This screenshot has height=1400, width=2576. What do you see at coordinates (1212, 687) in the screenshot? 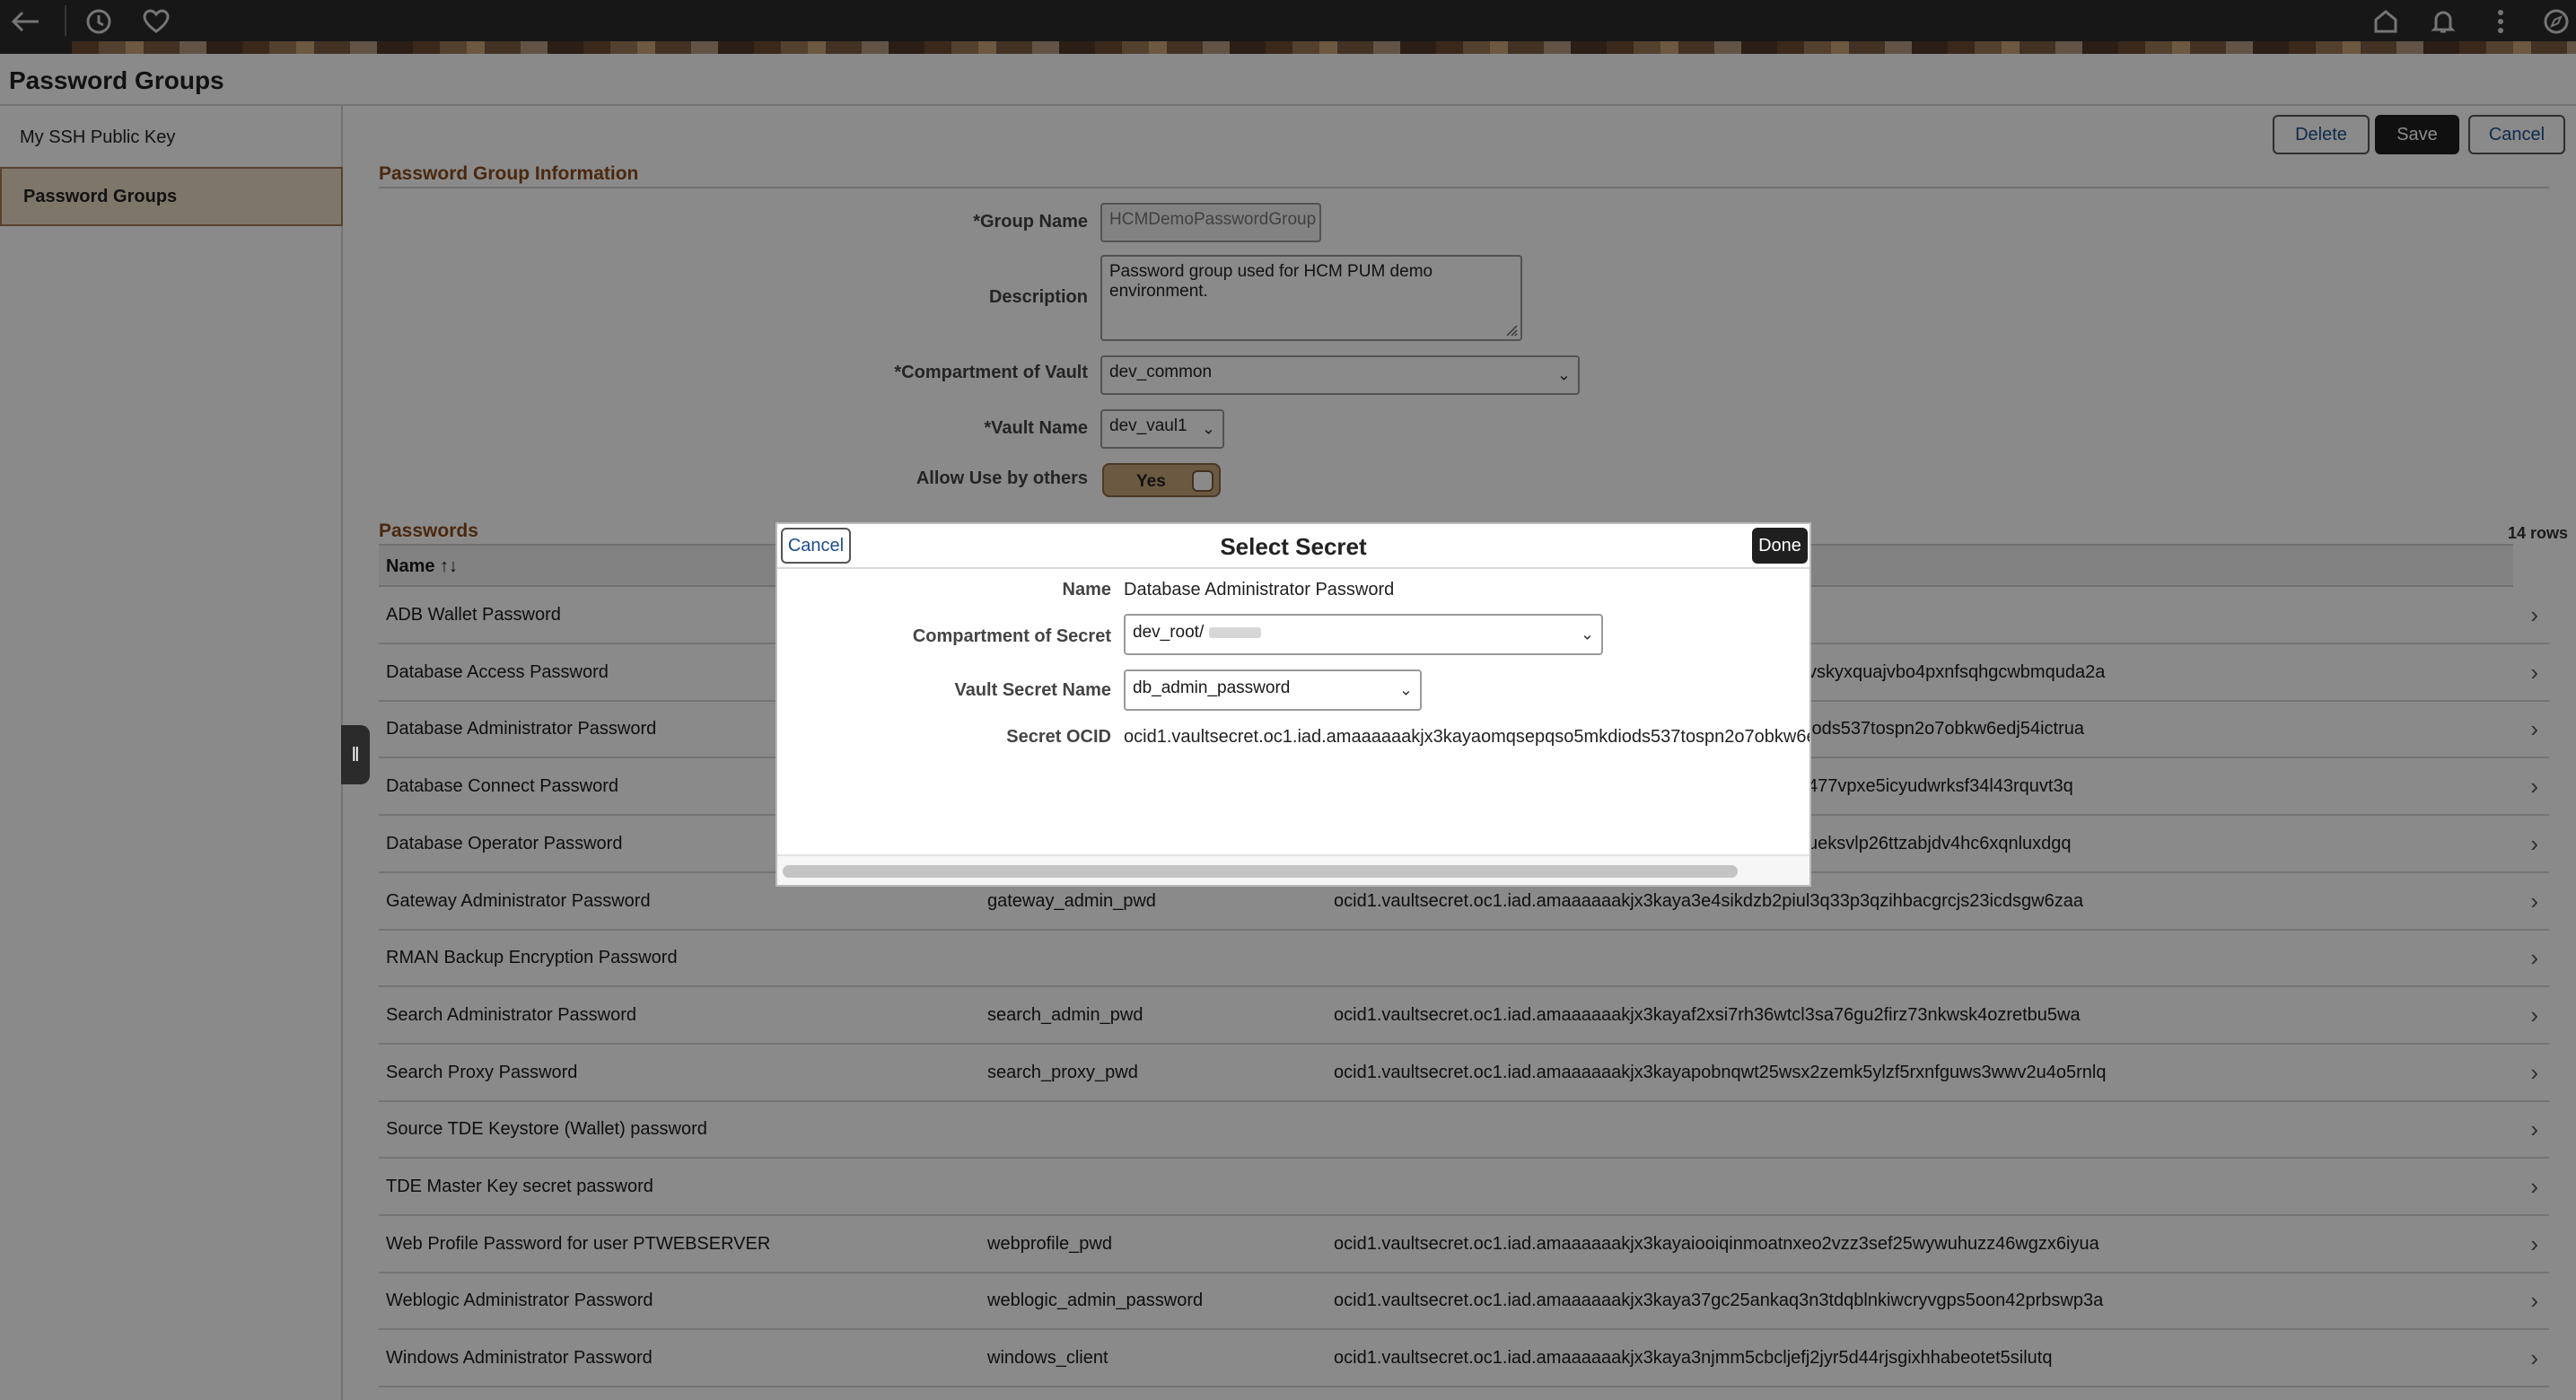
I see `vault-secret-name-value: db_admin_password` at bounding box center [1212, 687].